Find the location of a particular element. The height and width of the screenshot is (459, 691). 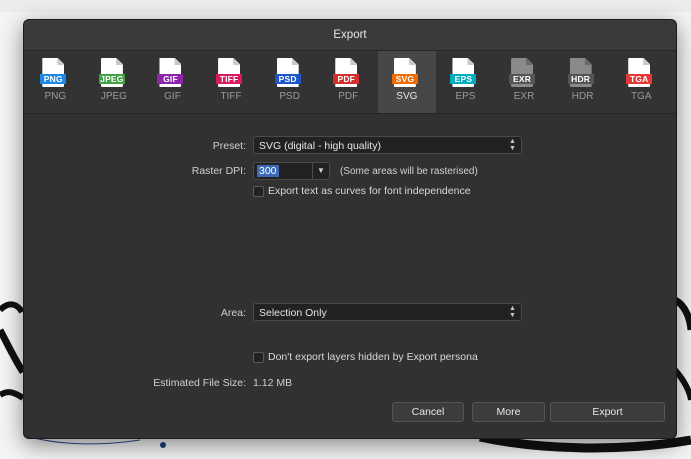

preset-value: SVG (digital - high quality) is located at coordinates (320, 146).